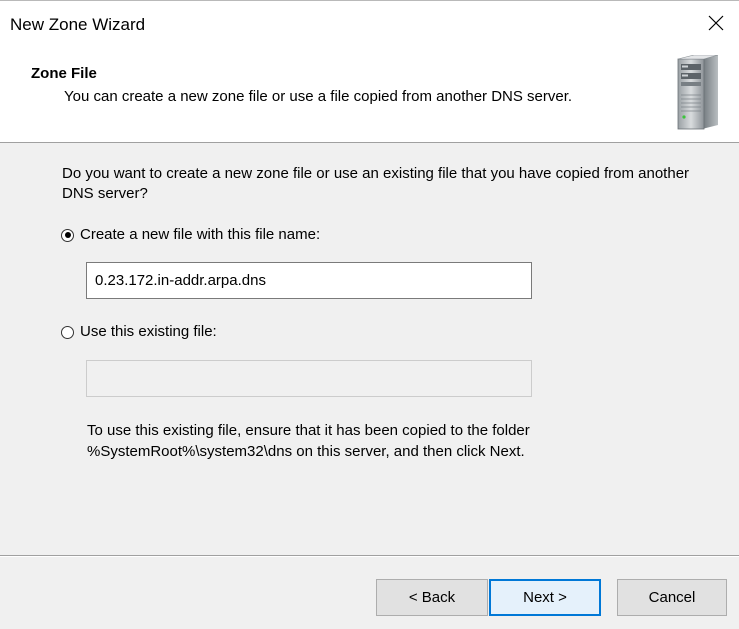 This screenshot has height=629, width=739. I want to click on page-title: Zone File, so click(64, 73).